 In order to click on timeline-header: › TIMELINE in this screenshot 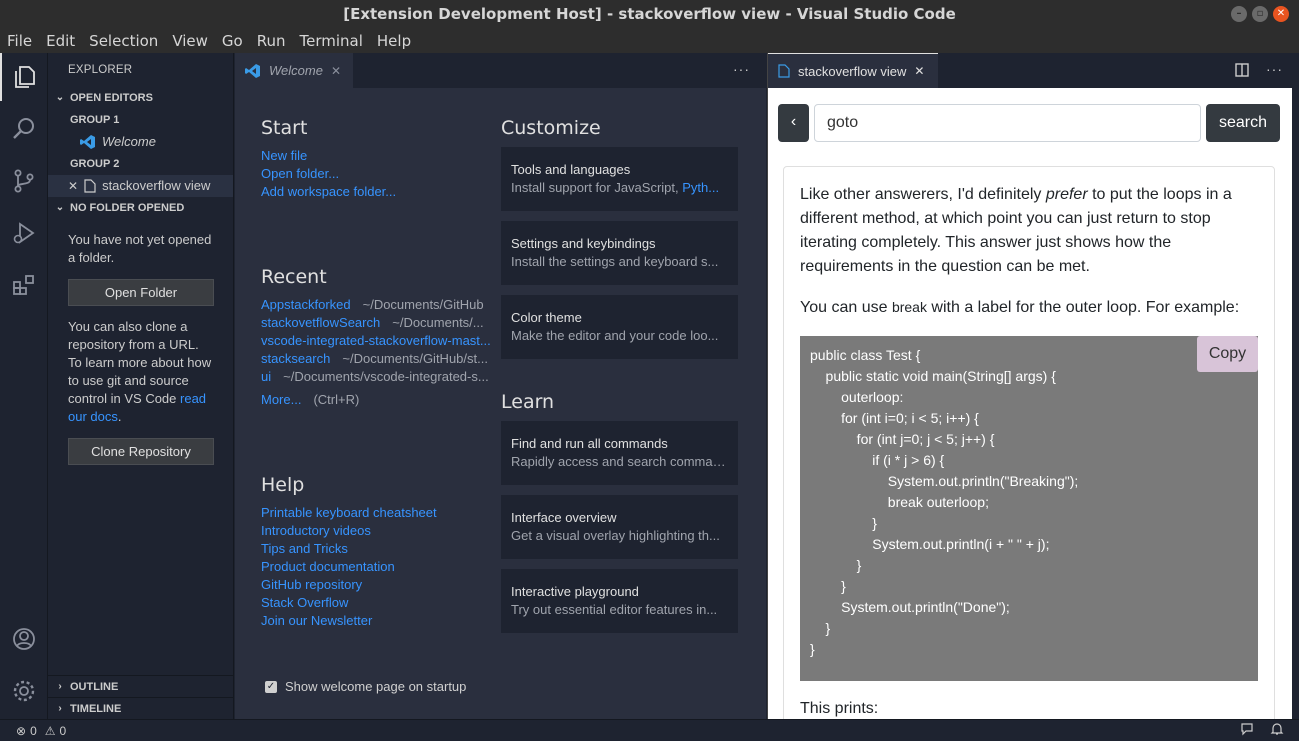, I will do `click(141, 708)`.